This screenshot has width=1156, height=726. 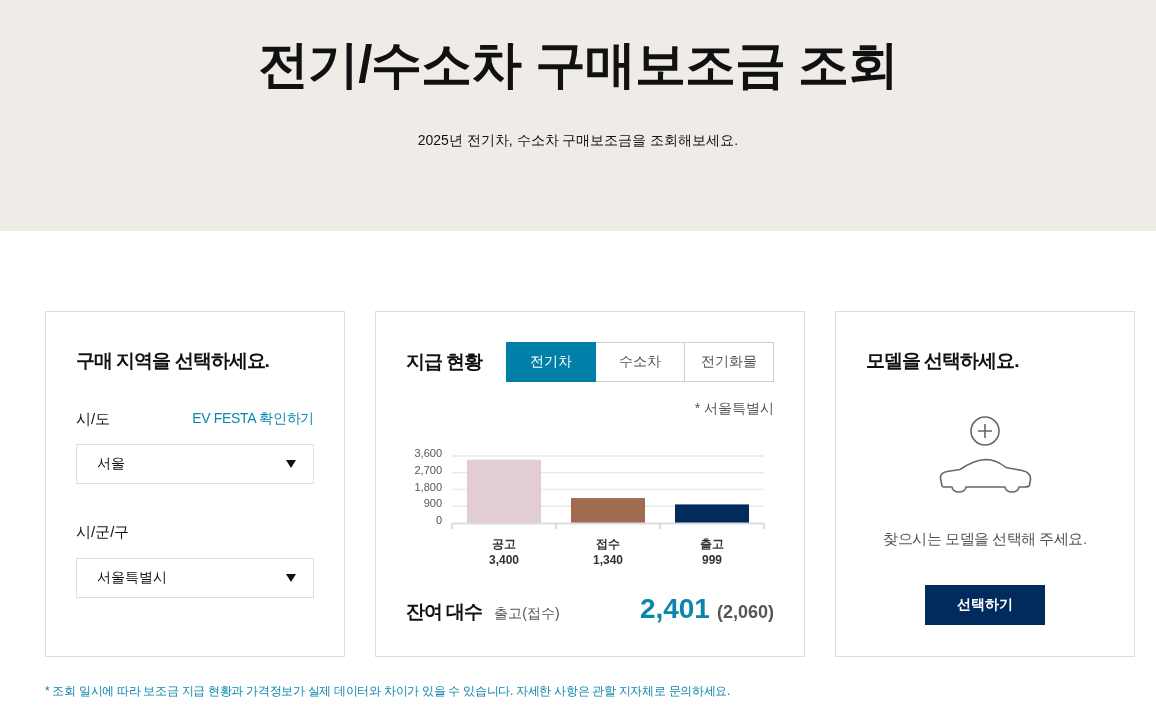 I want to click on axis-tick-label: 0, so click(x=438, y=520).